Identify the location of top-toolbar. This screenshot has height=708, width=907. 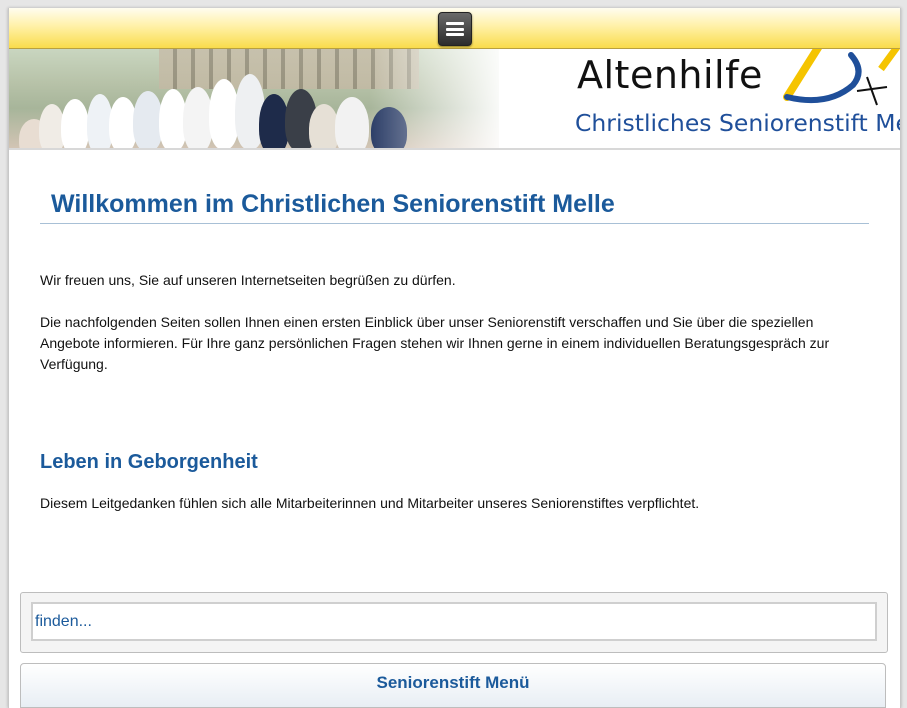
(454, 28).